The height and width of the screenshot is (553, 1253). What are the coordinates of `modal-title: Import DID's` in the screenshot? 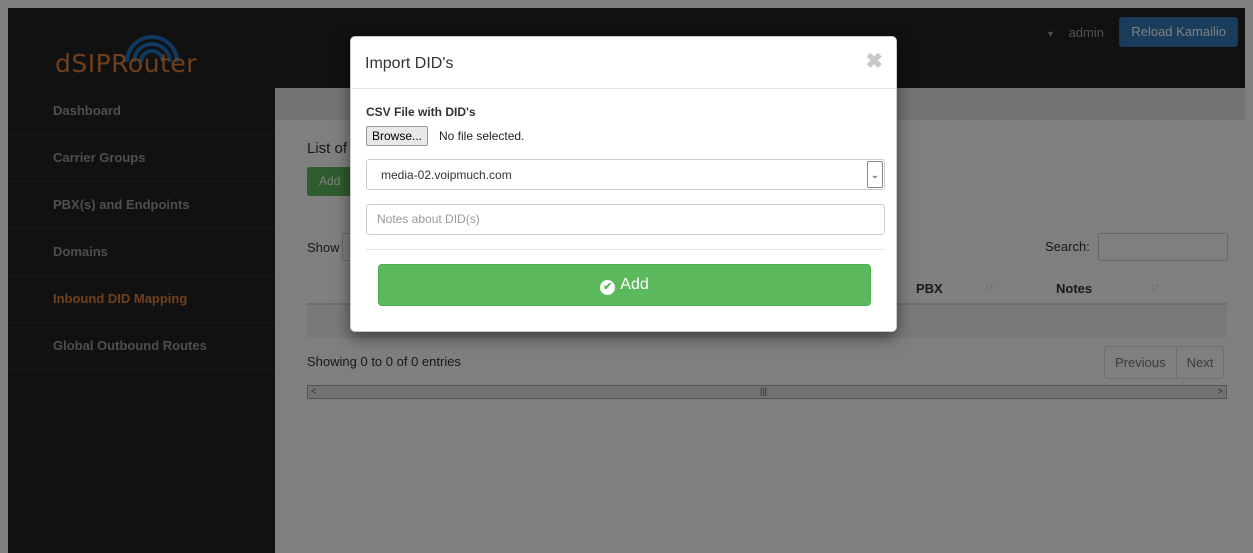 It's located at (409, 63).